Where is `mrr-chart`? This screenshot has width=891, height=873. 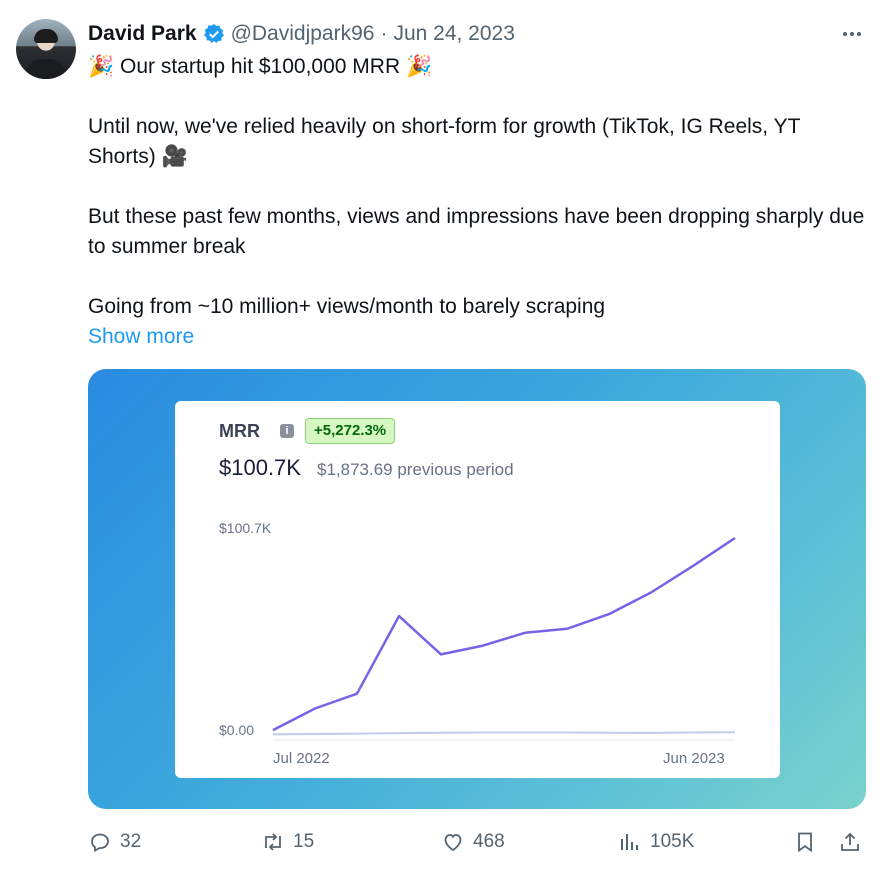
mrr-chart is located at coordinates (504, 638).